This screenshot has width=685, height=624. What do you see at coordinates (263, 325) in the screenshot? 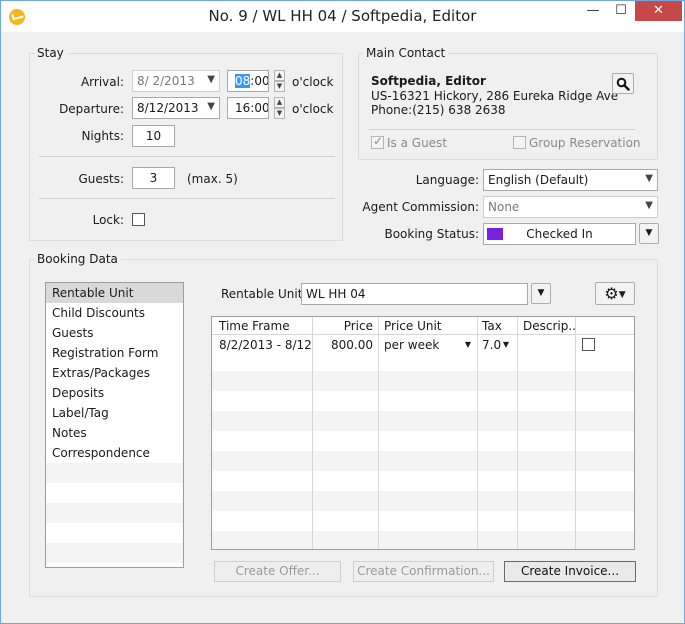
I see `col-header-time-frame: Time Frame` at bounding box center [263, 325].